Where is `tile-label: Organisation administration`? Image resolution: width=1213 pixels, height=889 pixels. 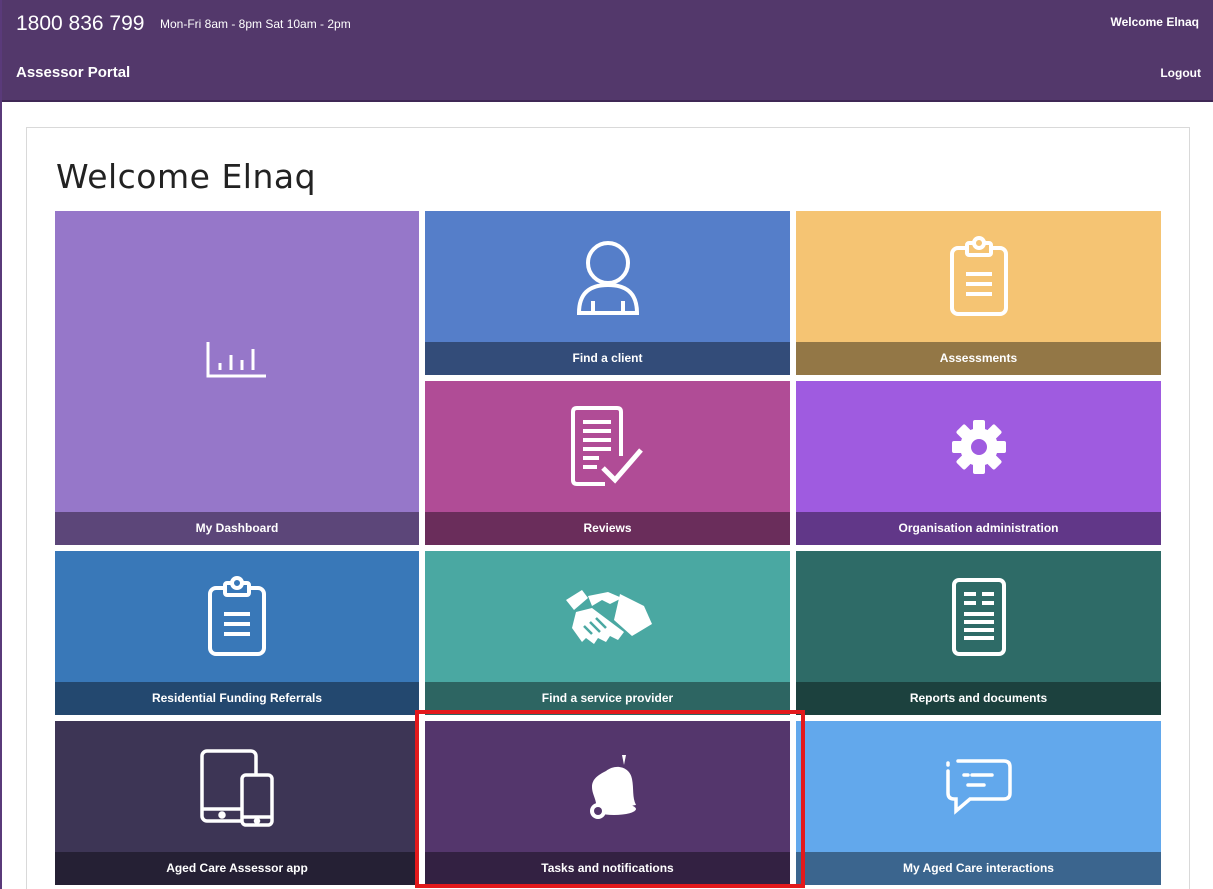 tile-label: Organisation administration is located at coordinates (978, 528).